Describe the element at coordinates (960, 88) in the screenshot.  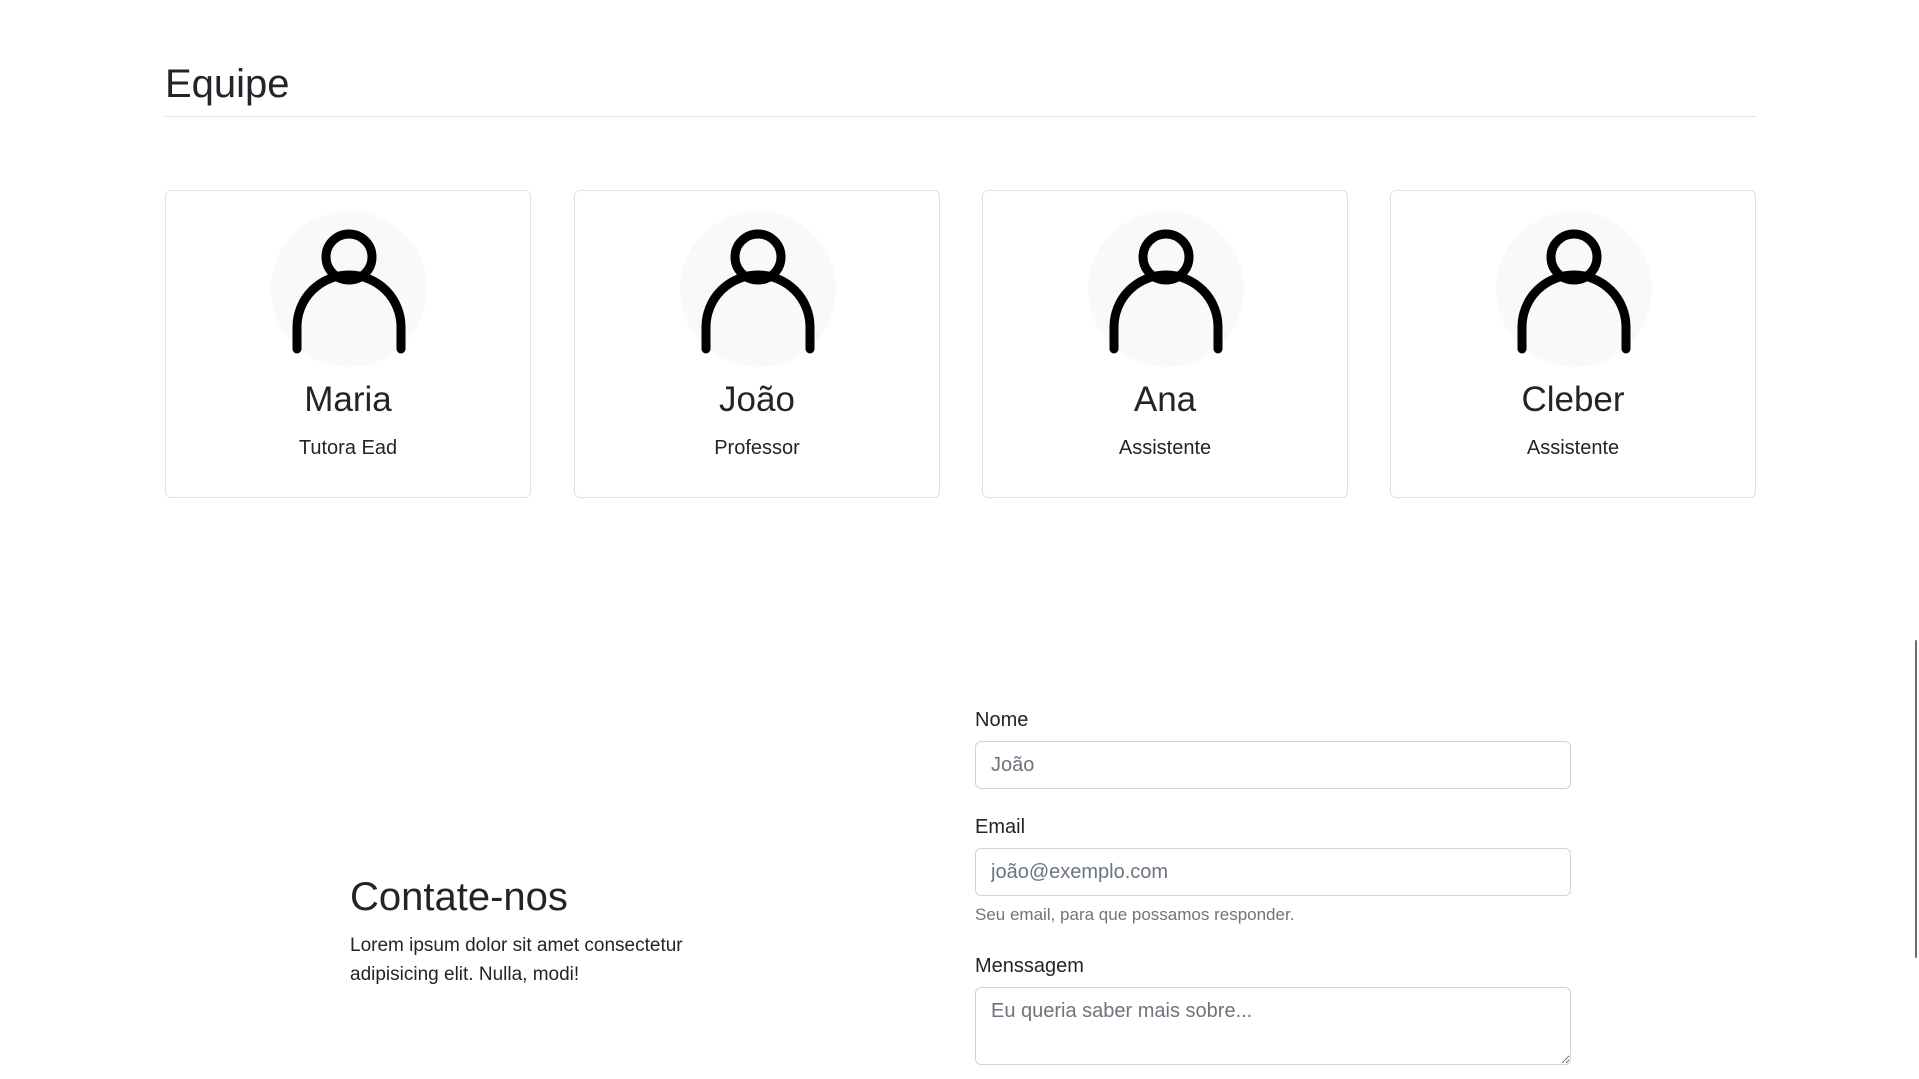
I see `team-header: Equipe` at that location.